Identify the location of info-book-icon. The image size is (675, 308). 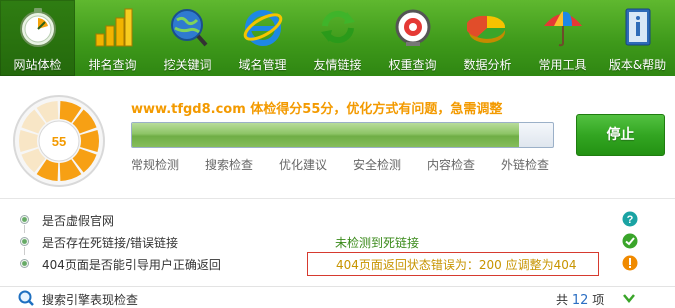
(638, 27).